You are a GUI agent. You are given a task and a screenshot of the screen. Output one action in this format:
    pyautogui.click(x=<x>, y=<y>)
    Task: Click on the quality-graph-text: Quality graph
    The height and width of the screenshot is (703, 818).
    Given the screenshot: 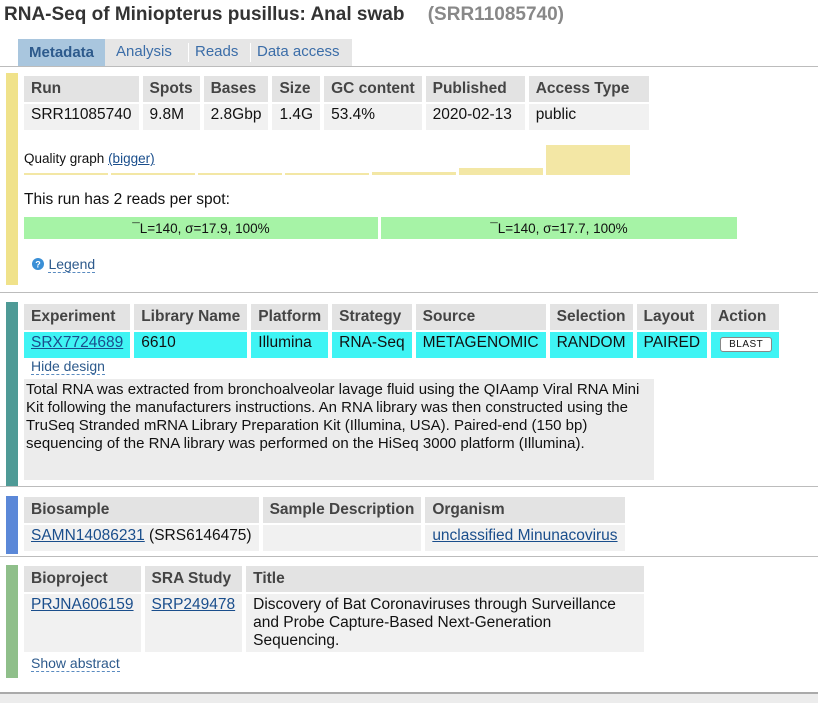 What is the action you would take?
    pyautogui.click(x=64, y=158)
    